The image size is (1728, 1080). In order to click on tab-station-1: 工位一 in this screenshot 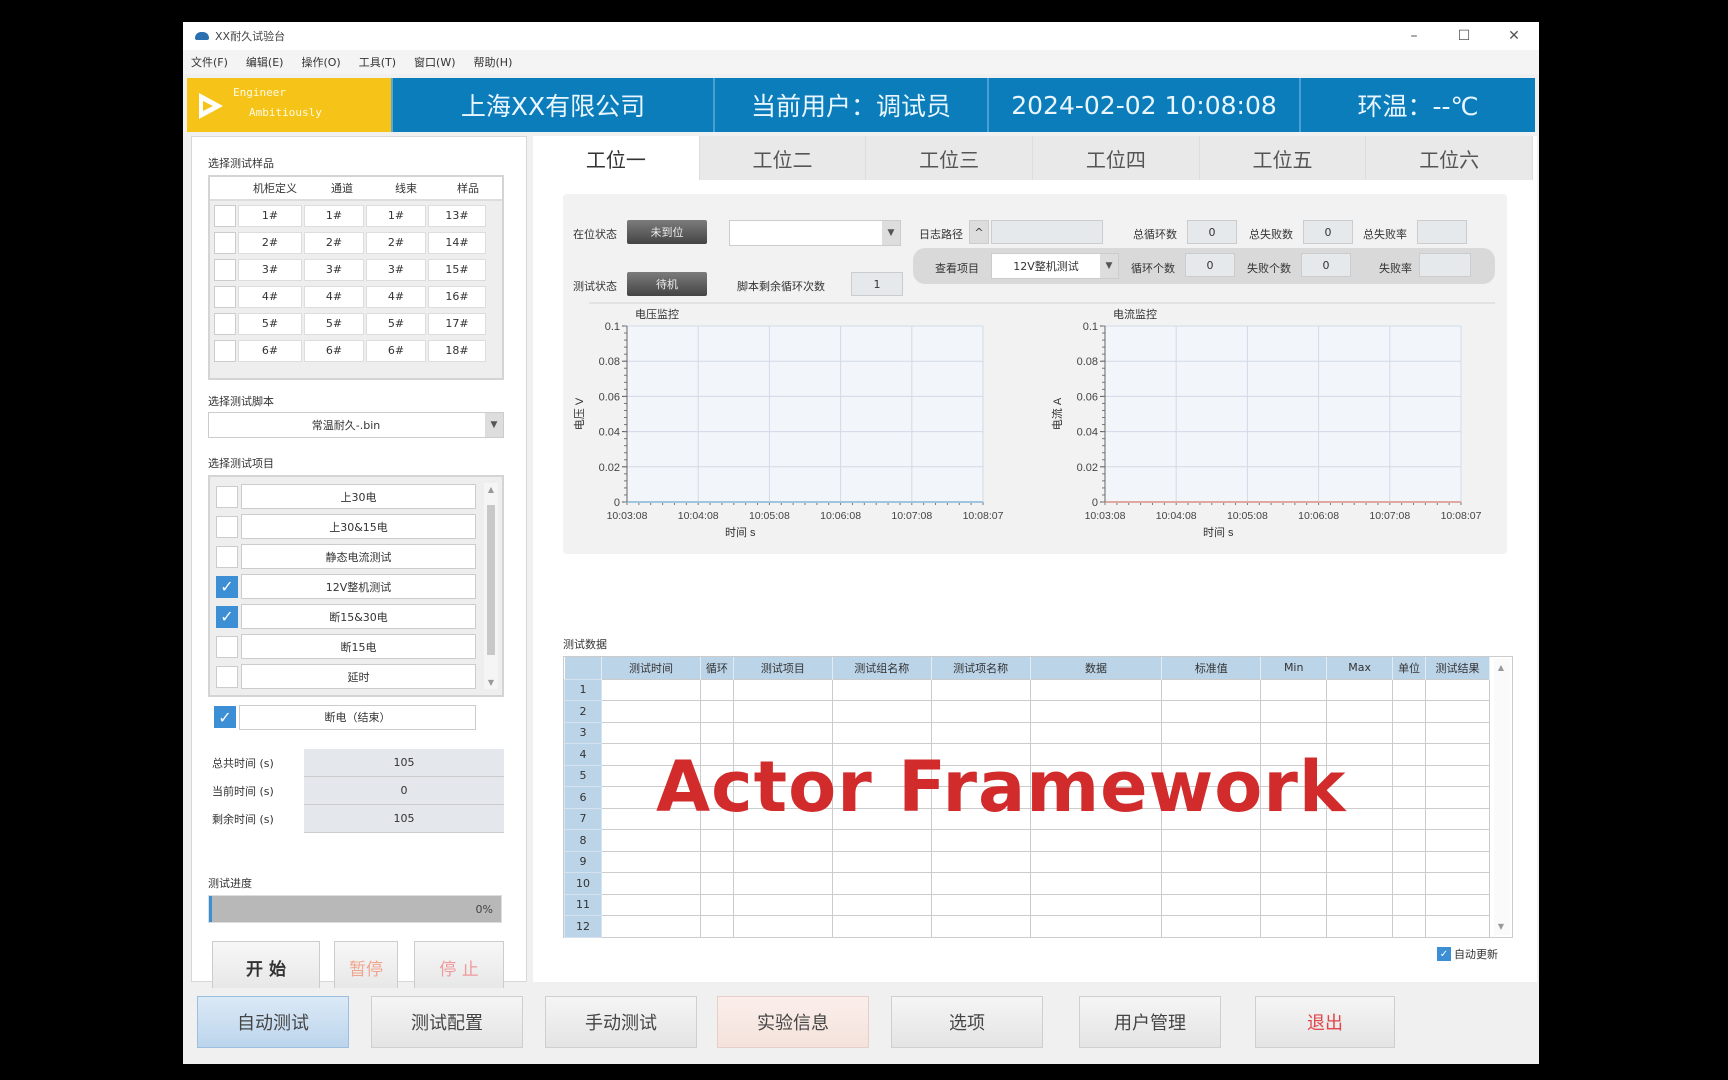, I will do `click(616, 158)`.